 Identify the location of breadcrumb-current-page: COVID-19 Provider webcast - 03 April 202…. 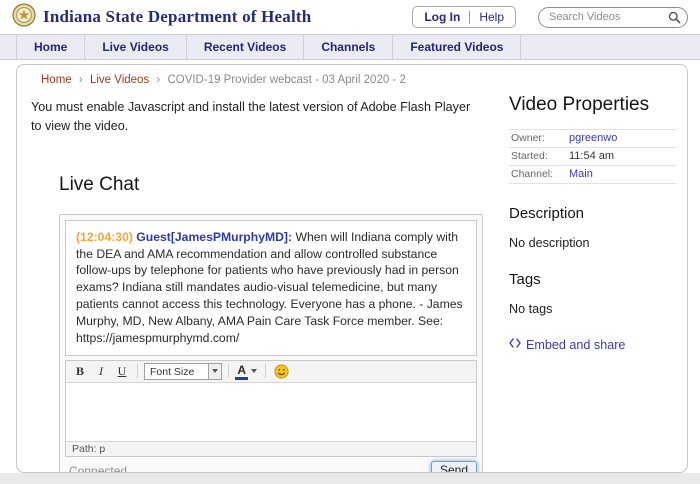
(286, 80).